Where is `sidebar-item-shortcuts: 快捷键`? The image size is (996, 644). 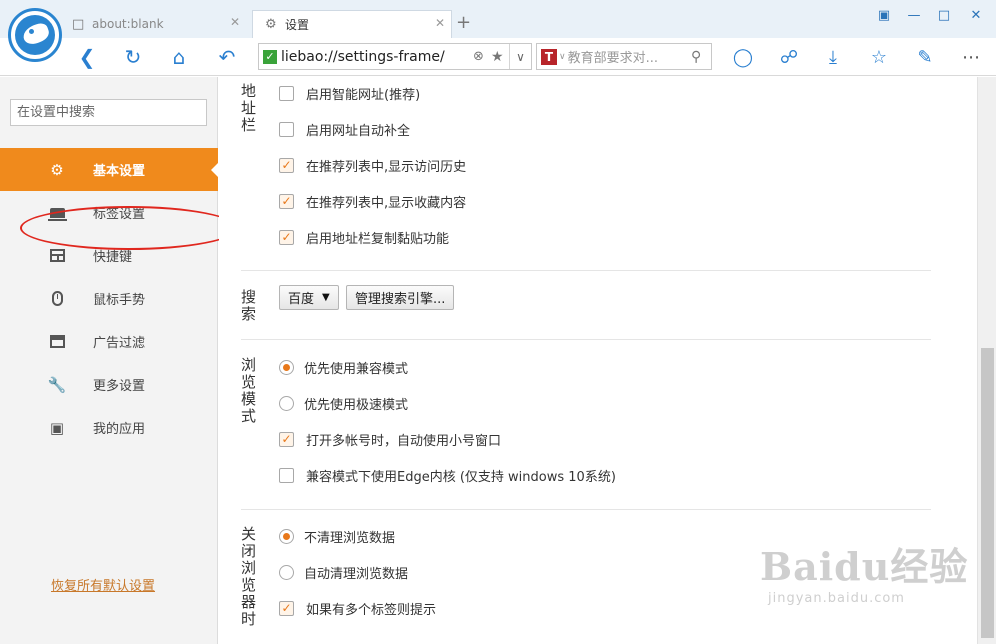 sidebar-item-shortcuts: 快捷键 is located at coordinates (109, 255).